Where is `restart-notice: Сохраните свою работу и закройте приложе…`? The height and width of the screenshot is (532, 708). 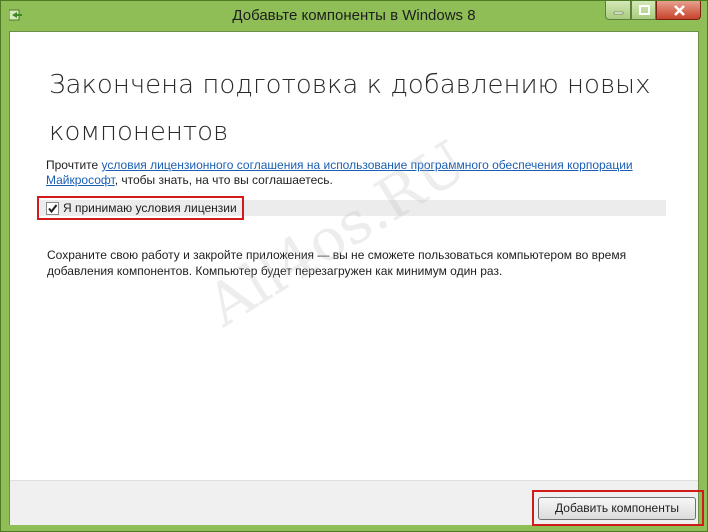 restart-notice: Сохраните свою работу и закройте приложе… is located at coordinates (337, 263).